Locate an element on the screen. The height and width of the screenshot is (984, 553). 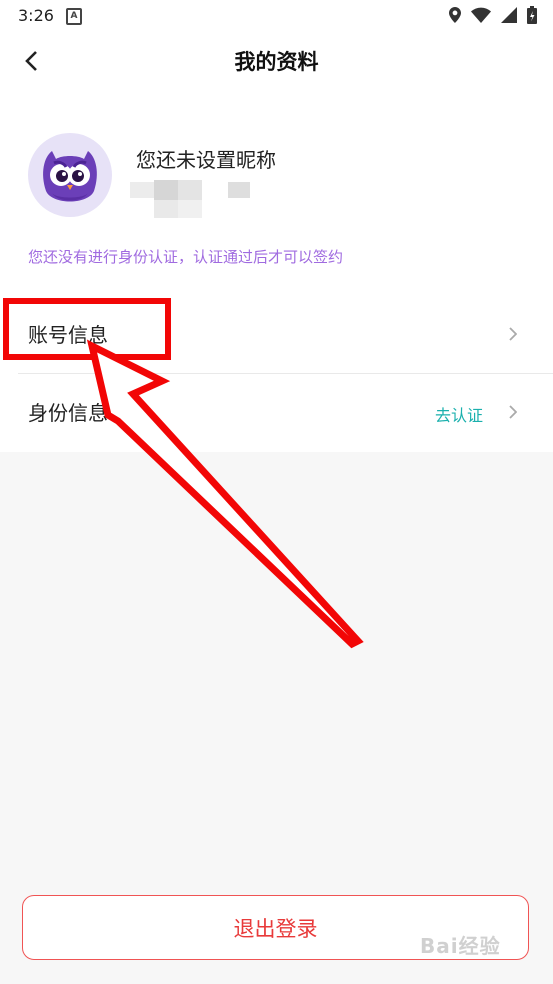
owl-mascot-icon is located at coordinates (70, 176).